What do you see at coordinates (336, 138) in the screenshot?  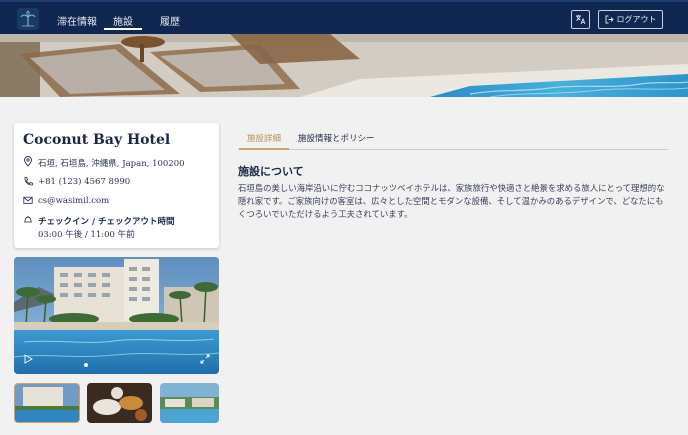 I see `tab-facility-policy: 施設情報とポリシー` at bounding box center [336, 138].